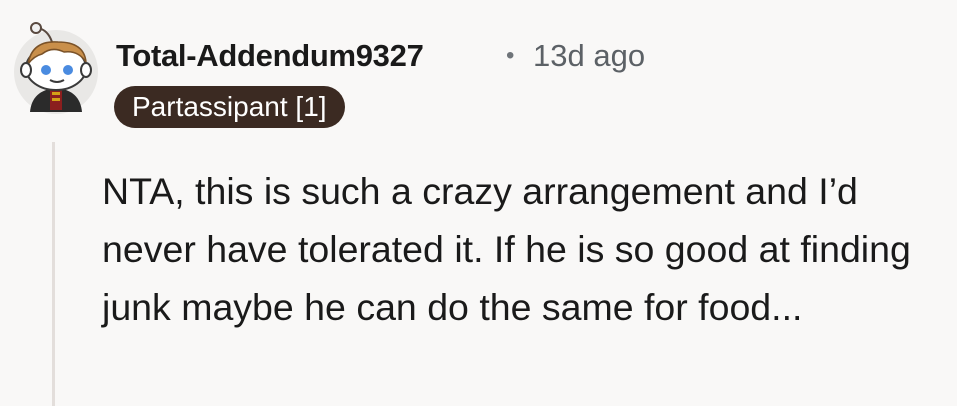  What do you see at coordinates (589, 56) in the screenshot?
I see `comment-timestamp: 13d ago` at bounding box center [589, 56].